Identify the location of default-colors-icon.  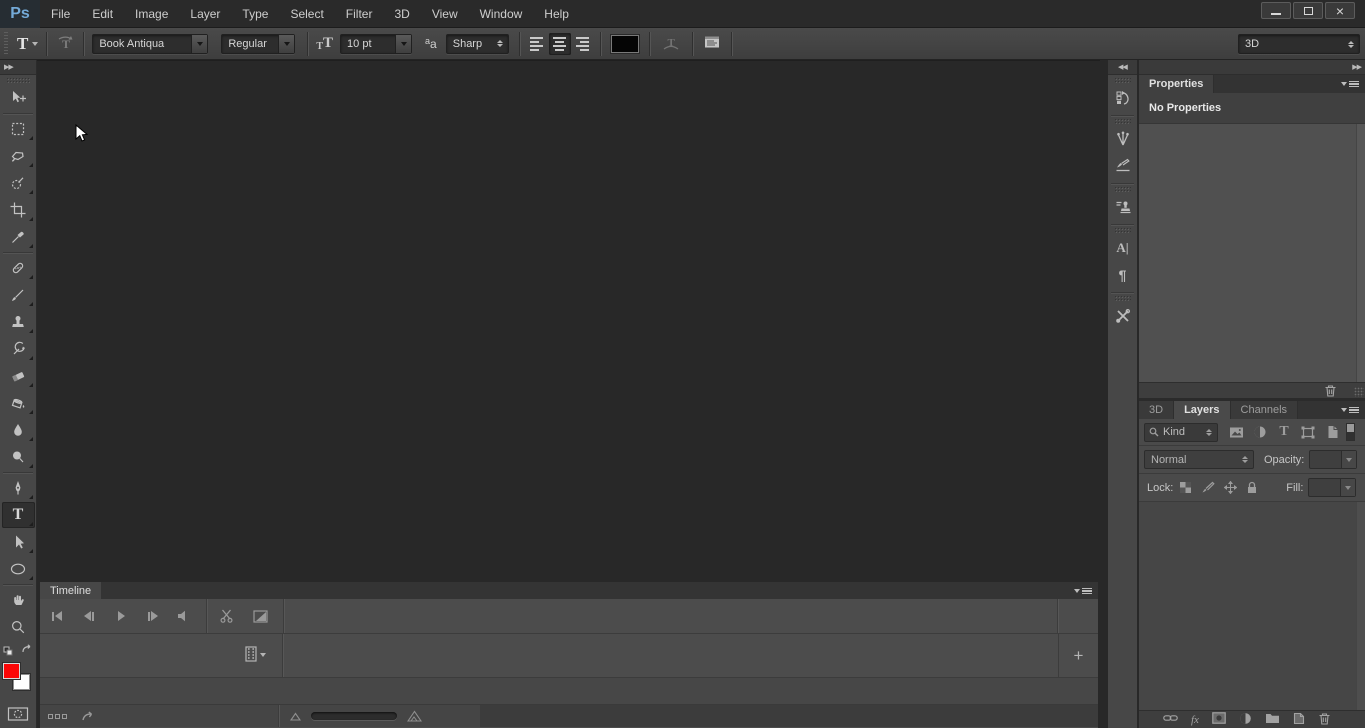
(8, 651).